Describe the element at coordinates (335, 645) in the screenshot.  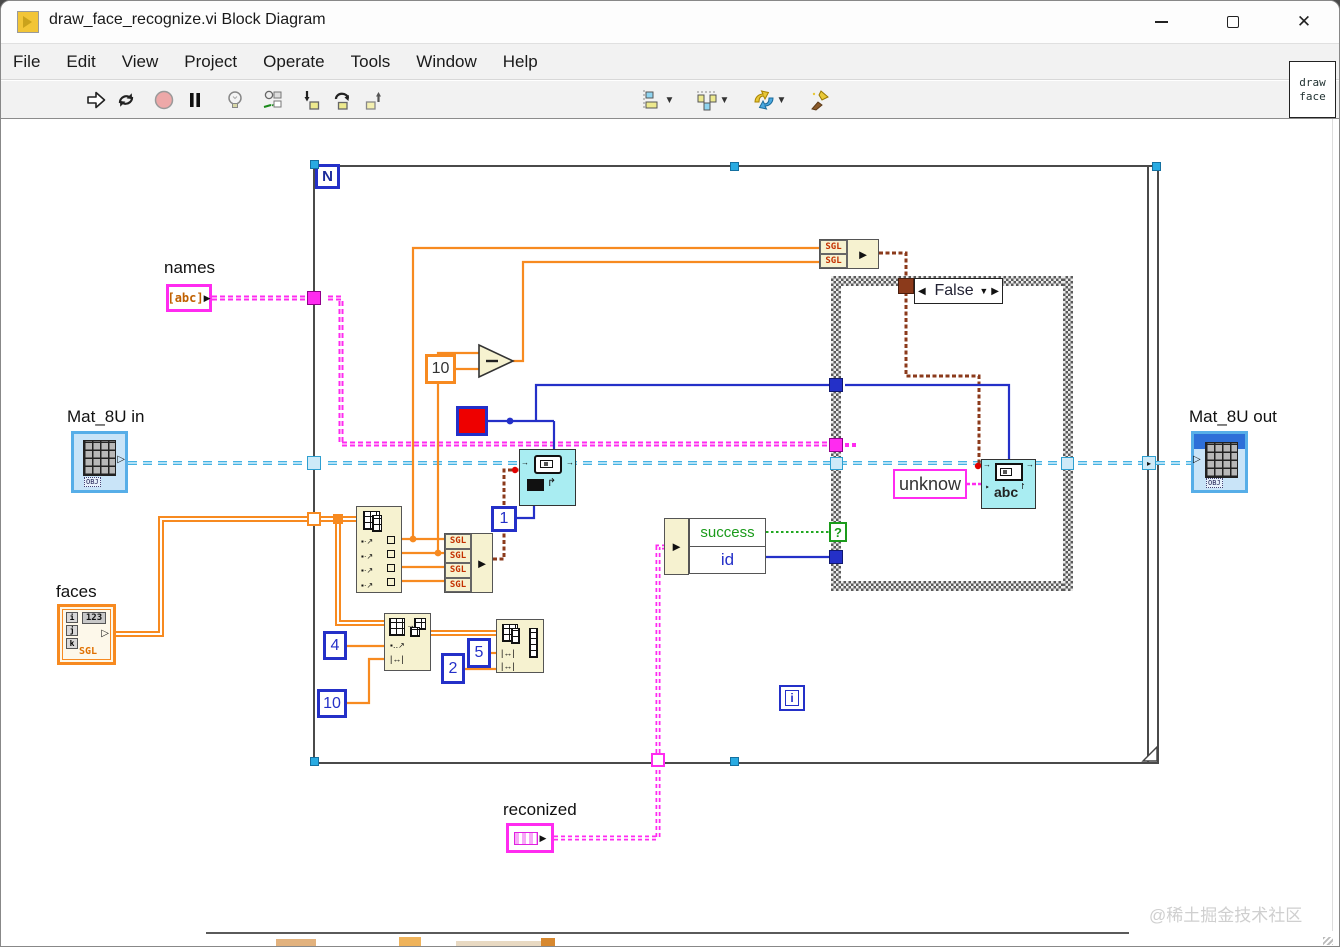
I see `constant-4: 4` at that location.